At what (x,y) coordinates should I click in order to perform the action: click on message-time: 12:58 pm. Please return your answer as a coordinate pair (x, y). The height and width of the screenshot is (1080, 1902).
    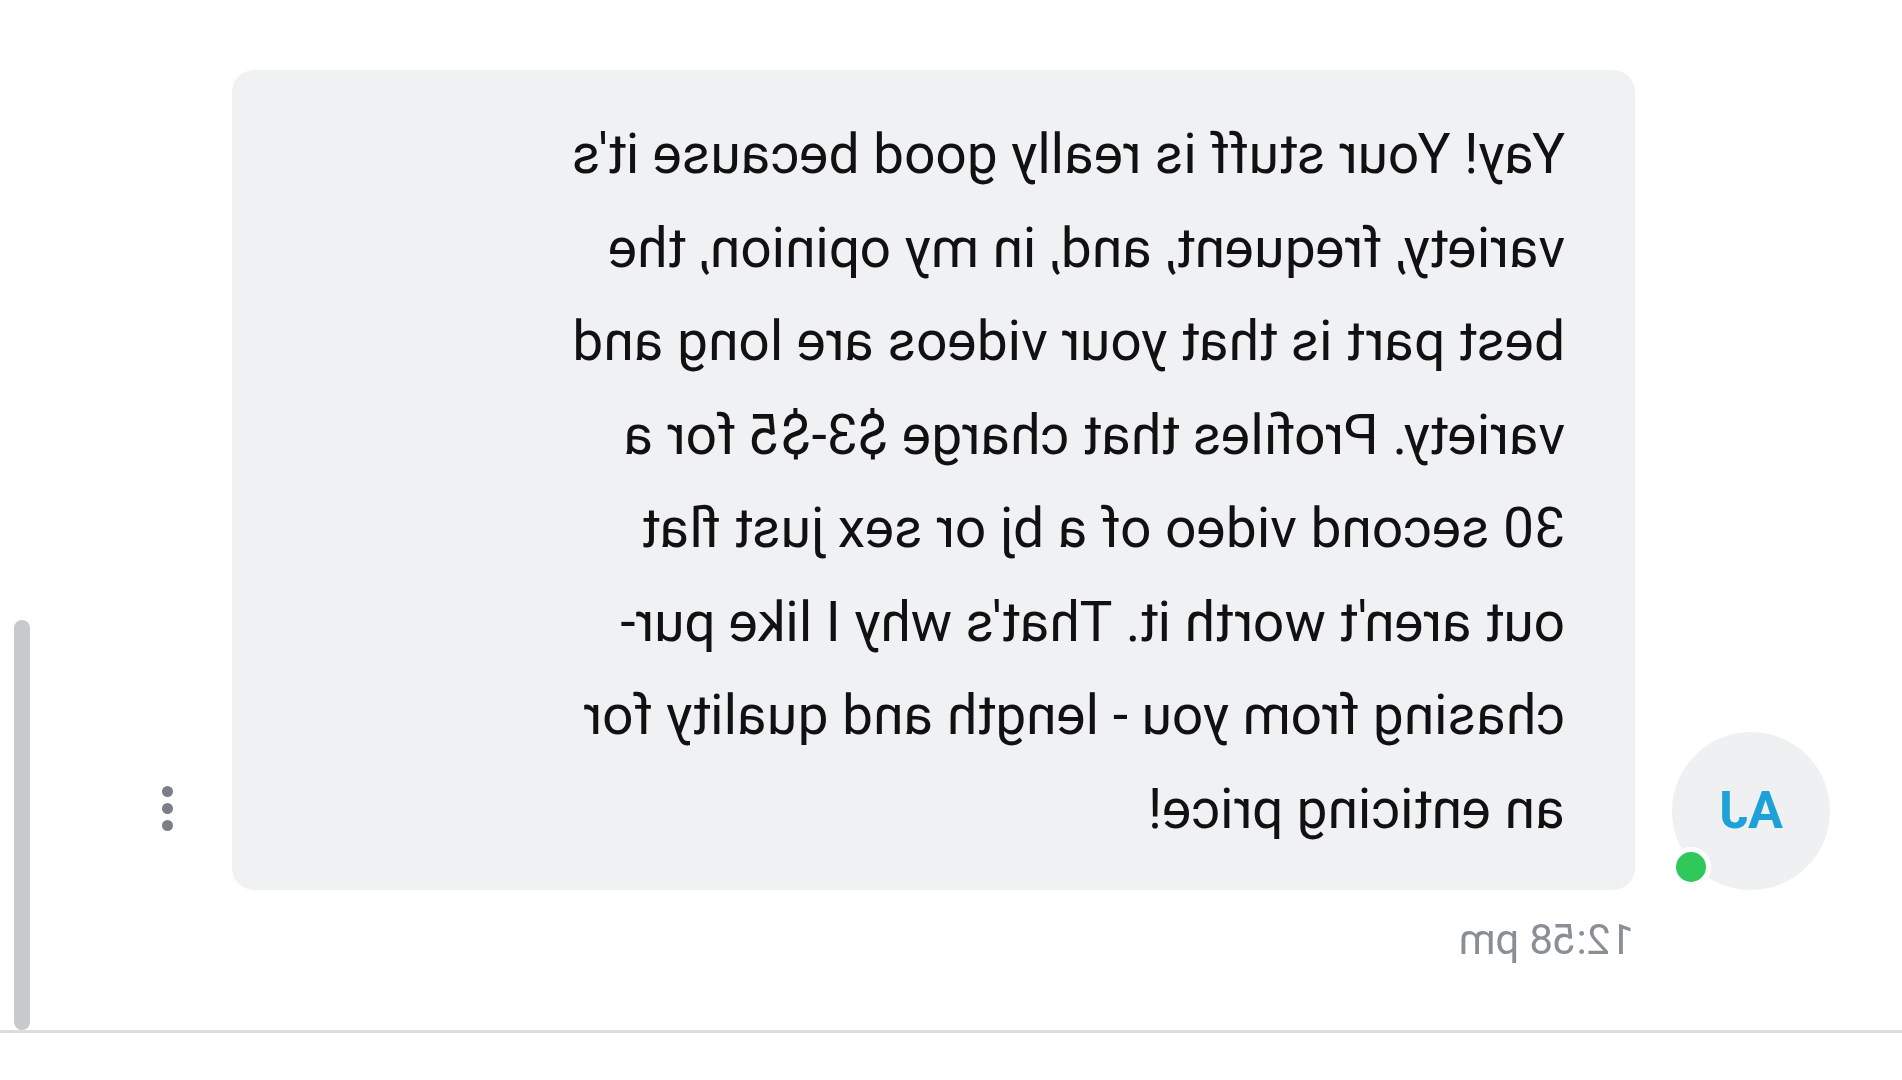
    Looking at the image, I should click on (1546, 939).